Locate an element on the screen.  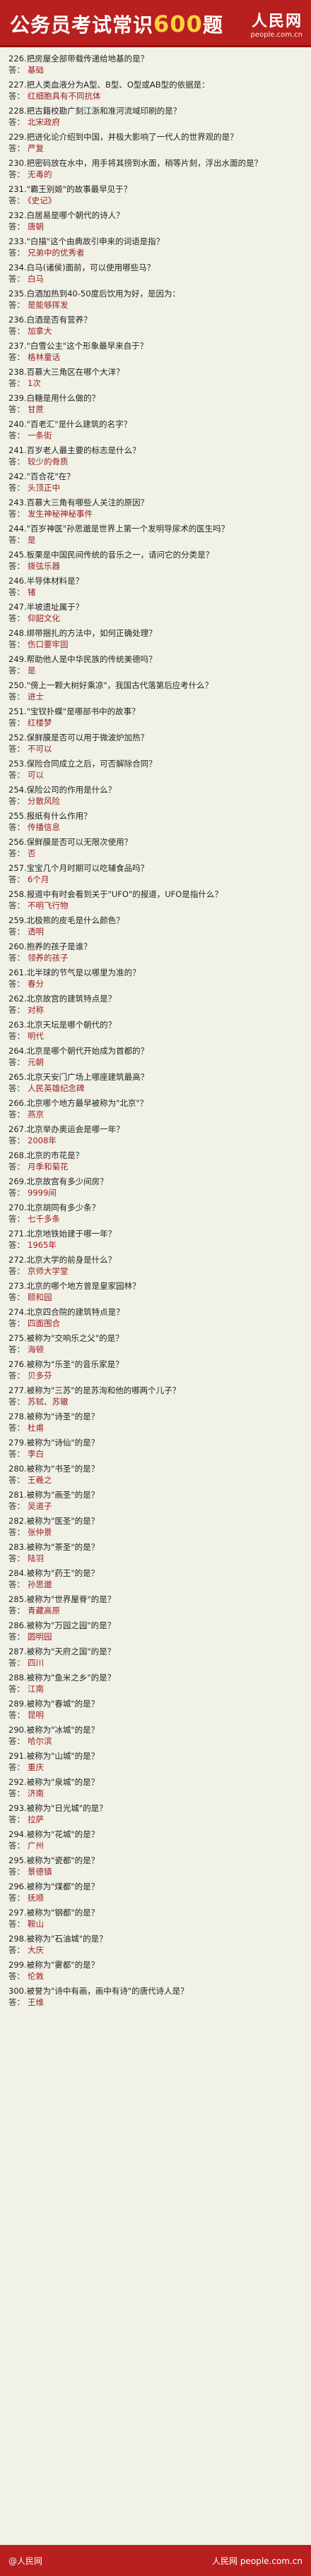
question-text: 261.北半球的节气是以哪里为准的？ is located at coordinates (74, 972).